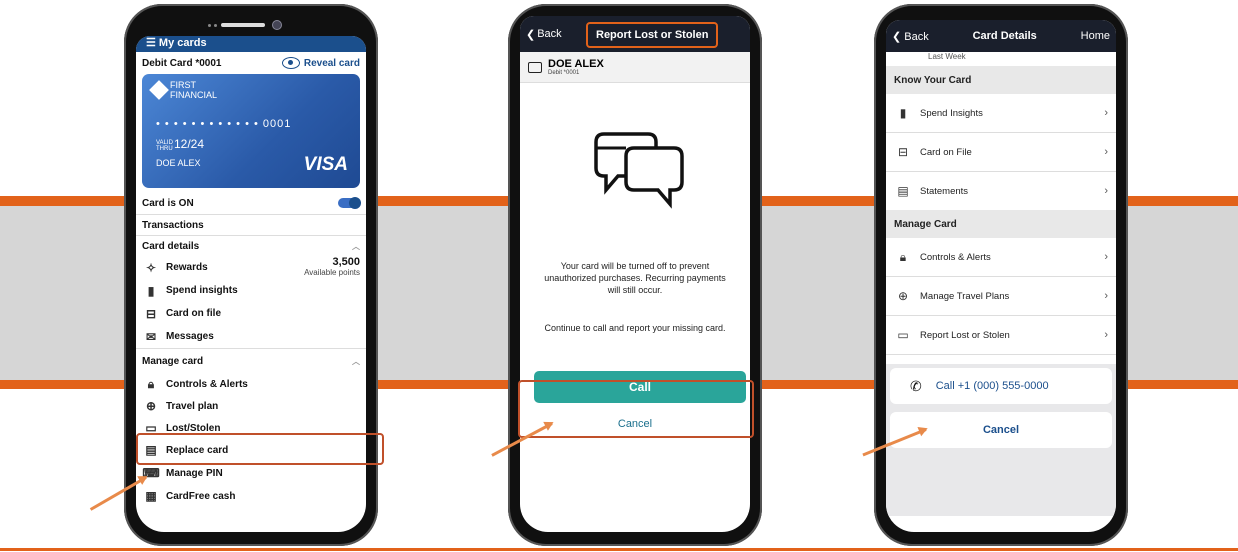 The width and height of the screenshot is (1238, 552). I want to click on card-label: Debit Card *0001, so click(182, 63).